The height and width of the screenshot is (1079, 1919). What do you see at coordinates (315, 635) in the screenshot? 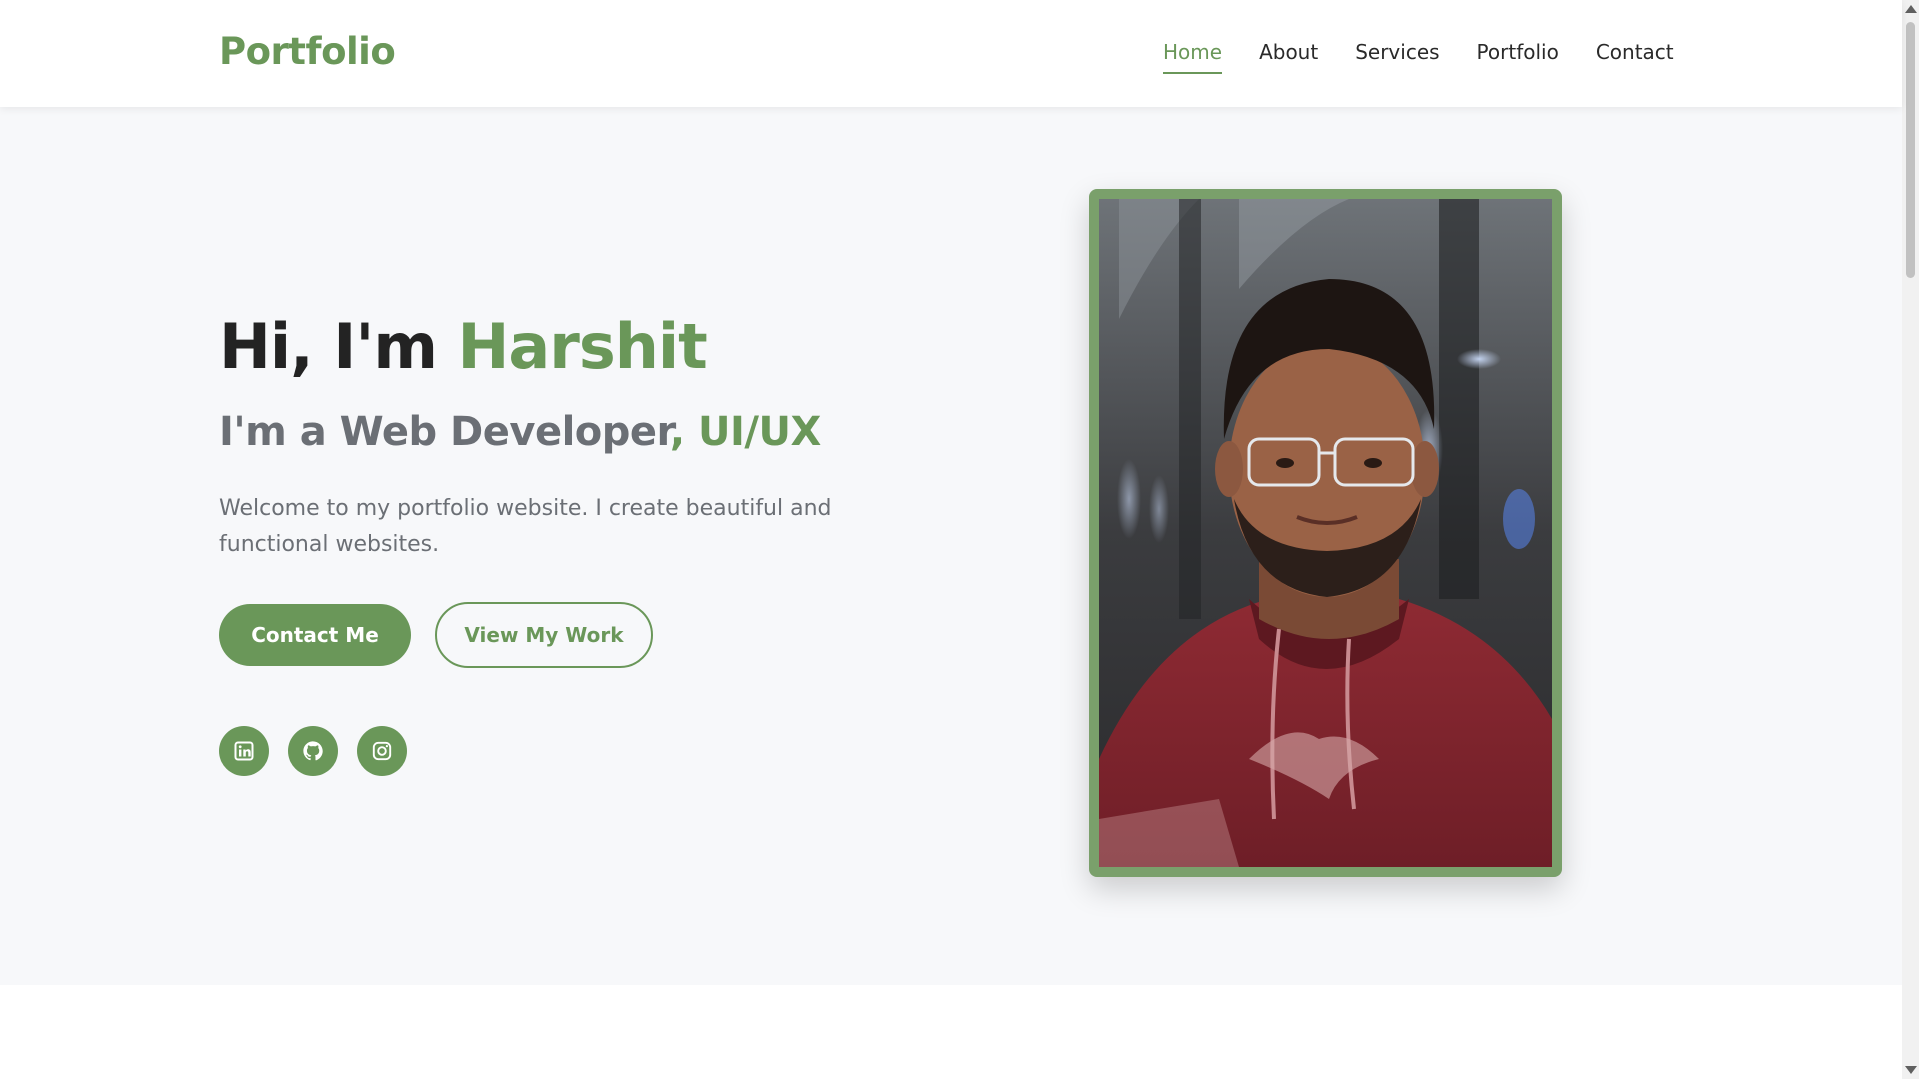
I see `contact-me-button: Contact Me` at bounding box center [315, 635].